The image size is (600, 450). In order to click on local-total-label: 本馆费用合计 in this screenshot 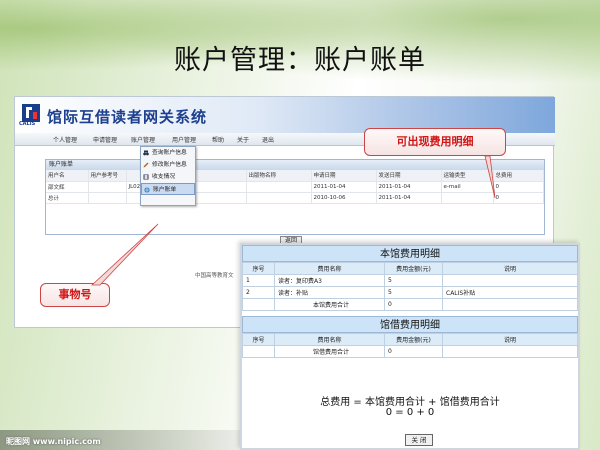, I will do `click(329, 304)`.